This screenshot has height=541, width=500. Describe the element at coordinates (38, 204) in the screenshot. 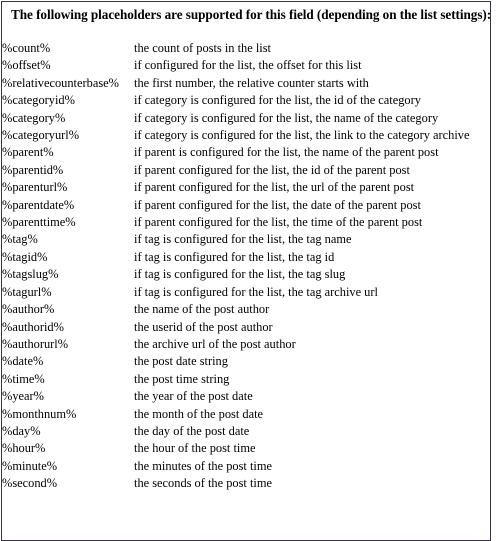

I see `placeholder-token: %parentdate%` at that location.